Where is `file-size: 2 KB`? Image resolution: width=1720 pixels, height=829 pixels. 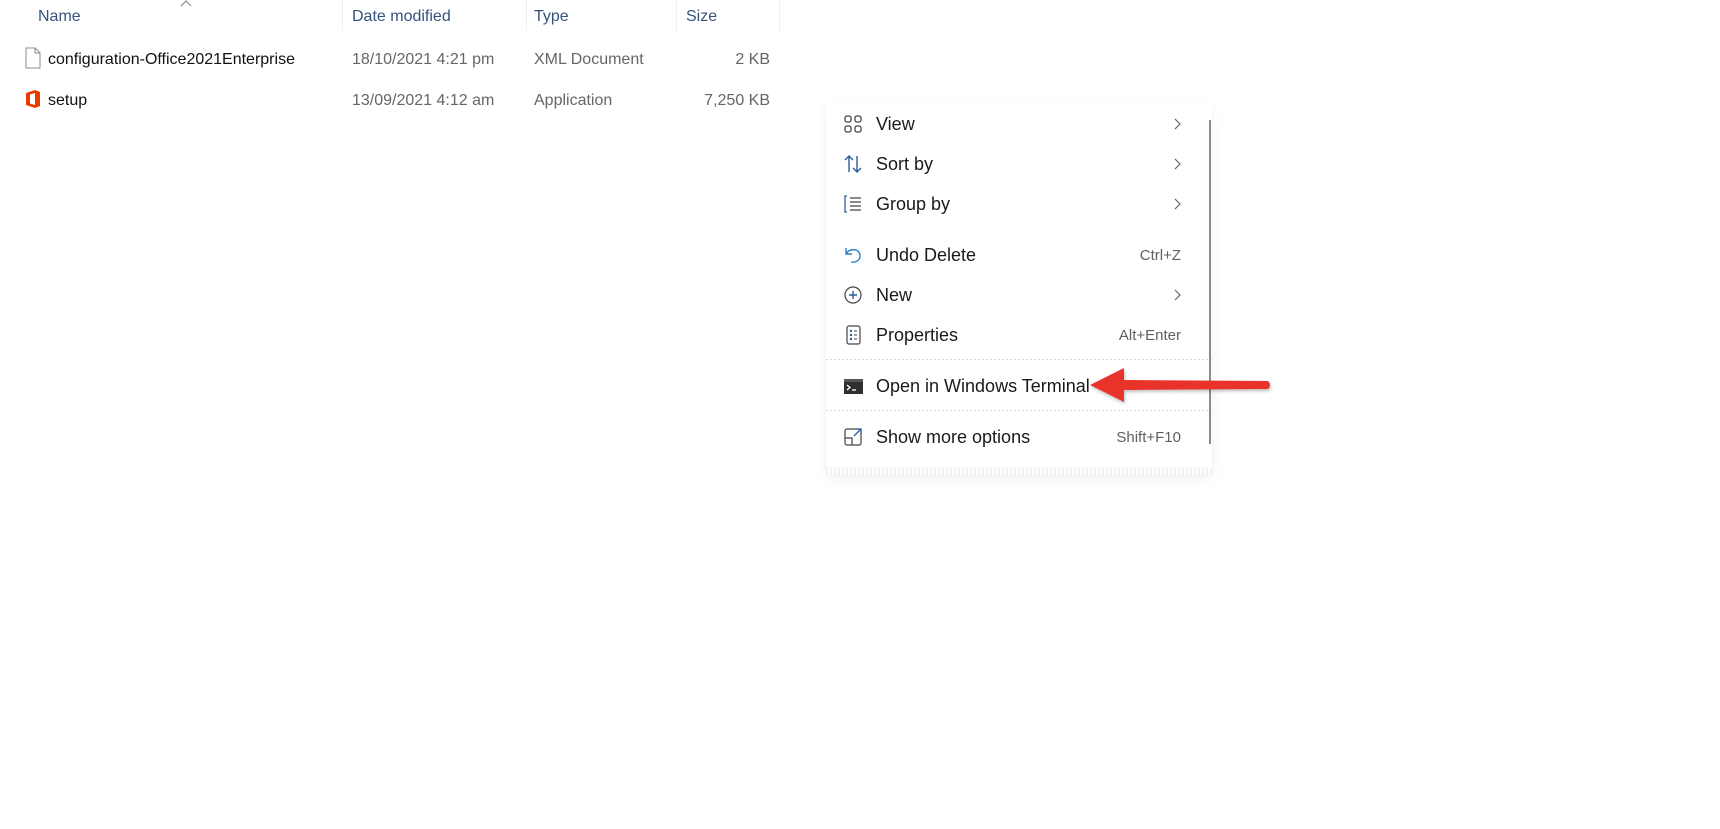 file-size: 2 KB is located at coordinates (752, 59).